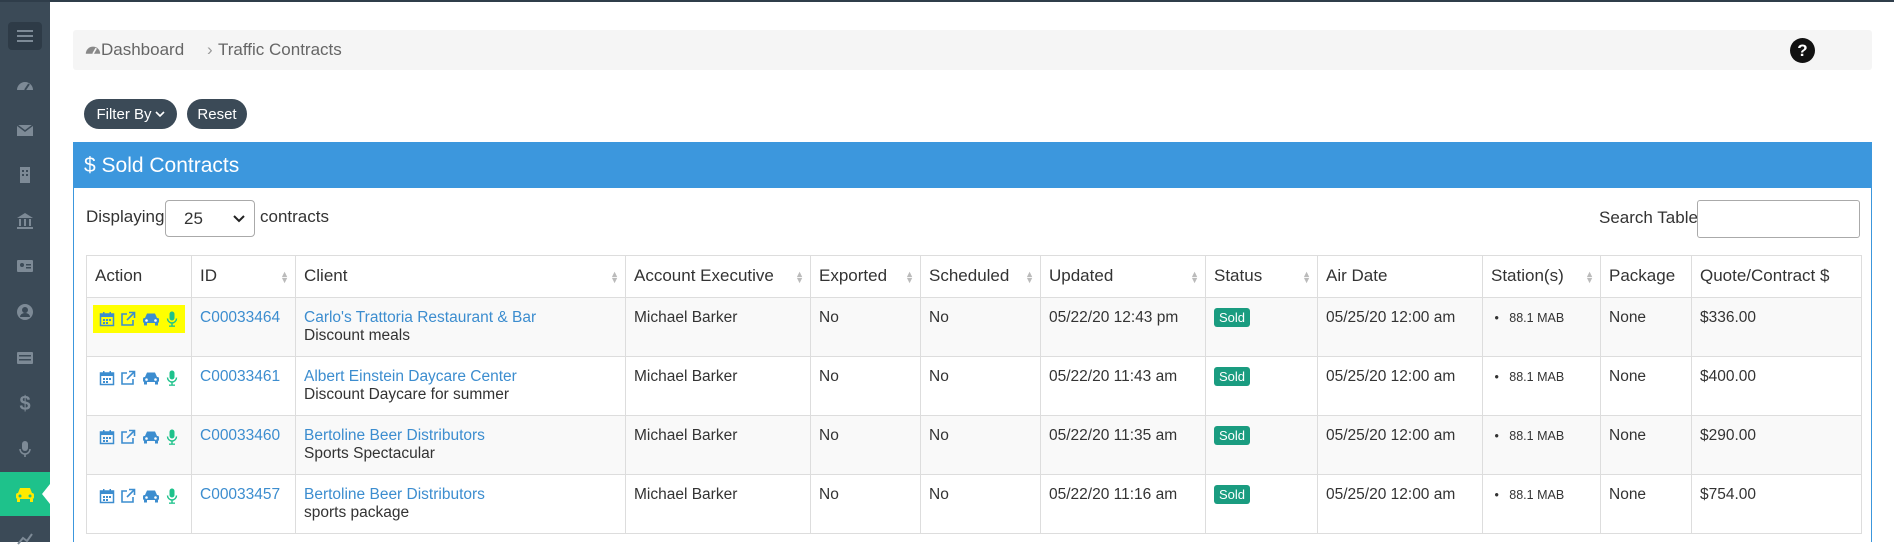 The image size is (1894, 560). What do you see at coordinates (369, 453) in the screenshot?
I see `contract-description: Sports Spectacular` at bounding box center [369, 453].